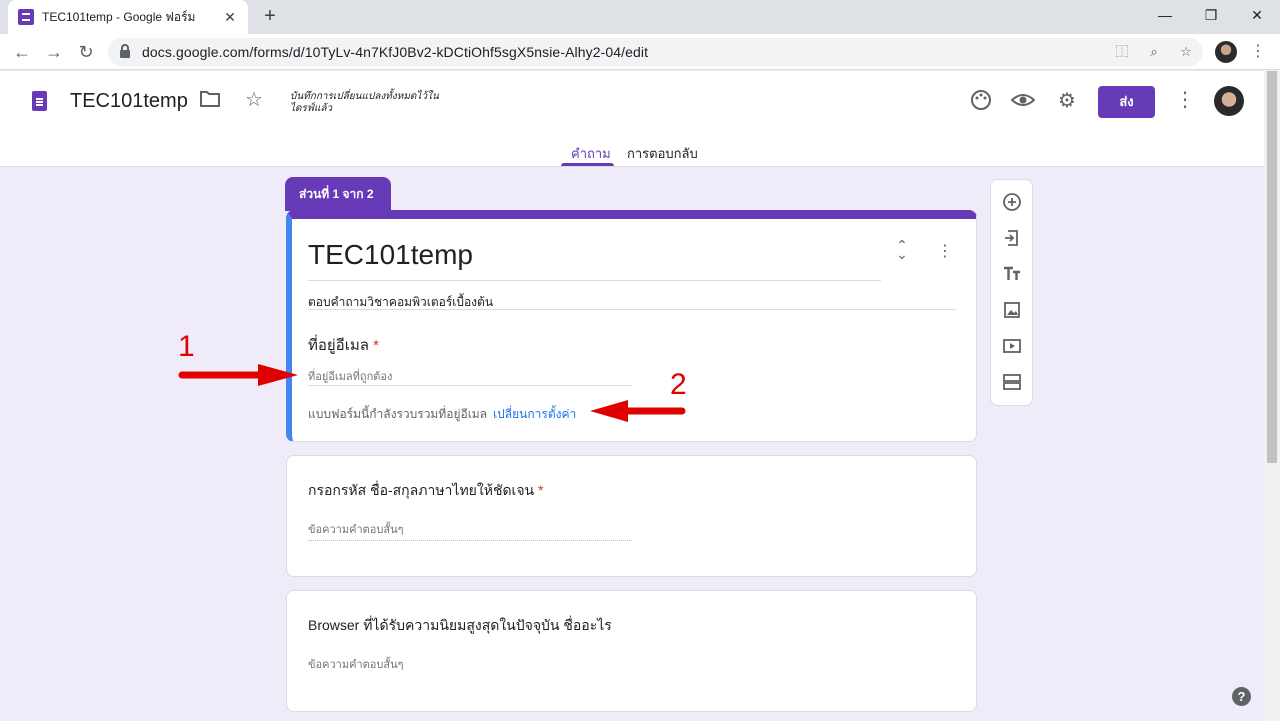 This screenshot has width=1280, height=721. Describe the element at coordinates (678, 384) in the screenshot. I see `annotation-number-2: 2` at that location.